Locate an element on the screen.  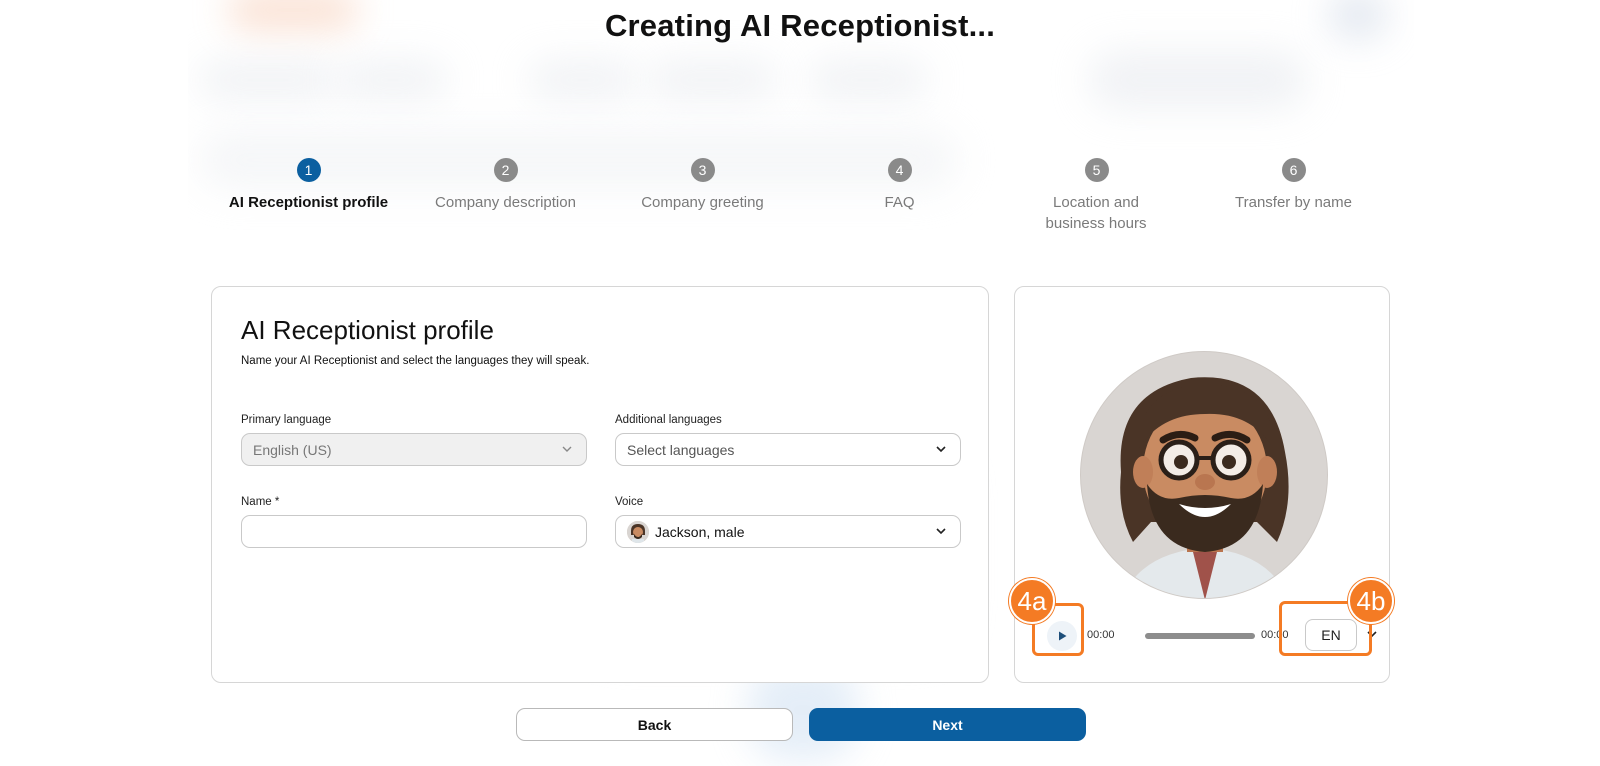
step-1: 1 AI Receptionist profile is located at coordinates (308, 185).